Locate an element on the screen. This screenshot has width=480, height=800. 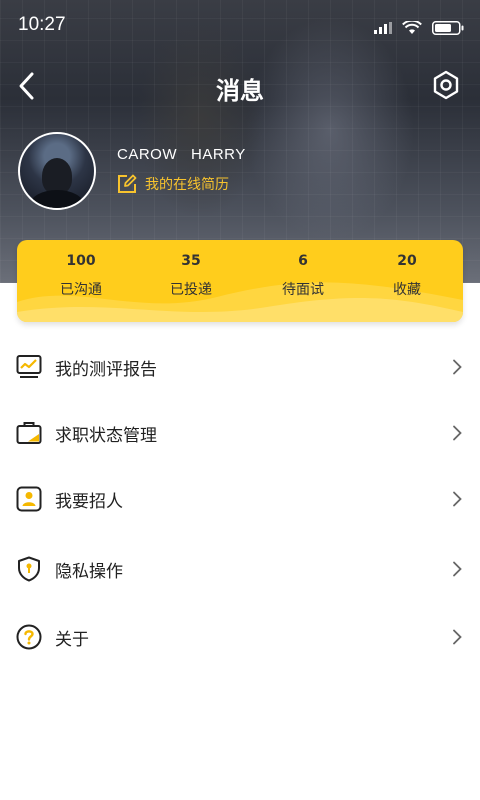
stat-communicated-value: 100 is located at coordinates (81, 261).